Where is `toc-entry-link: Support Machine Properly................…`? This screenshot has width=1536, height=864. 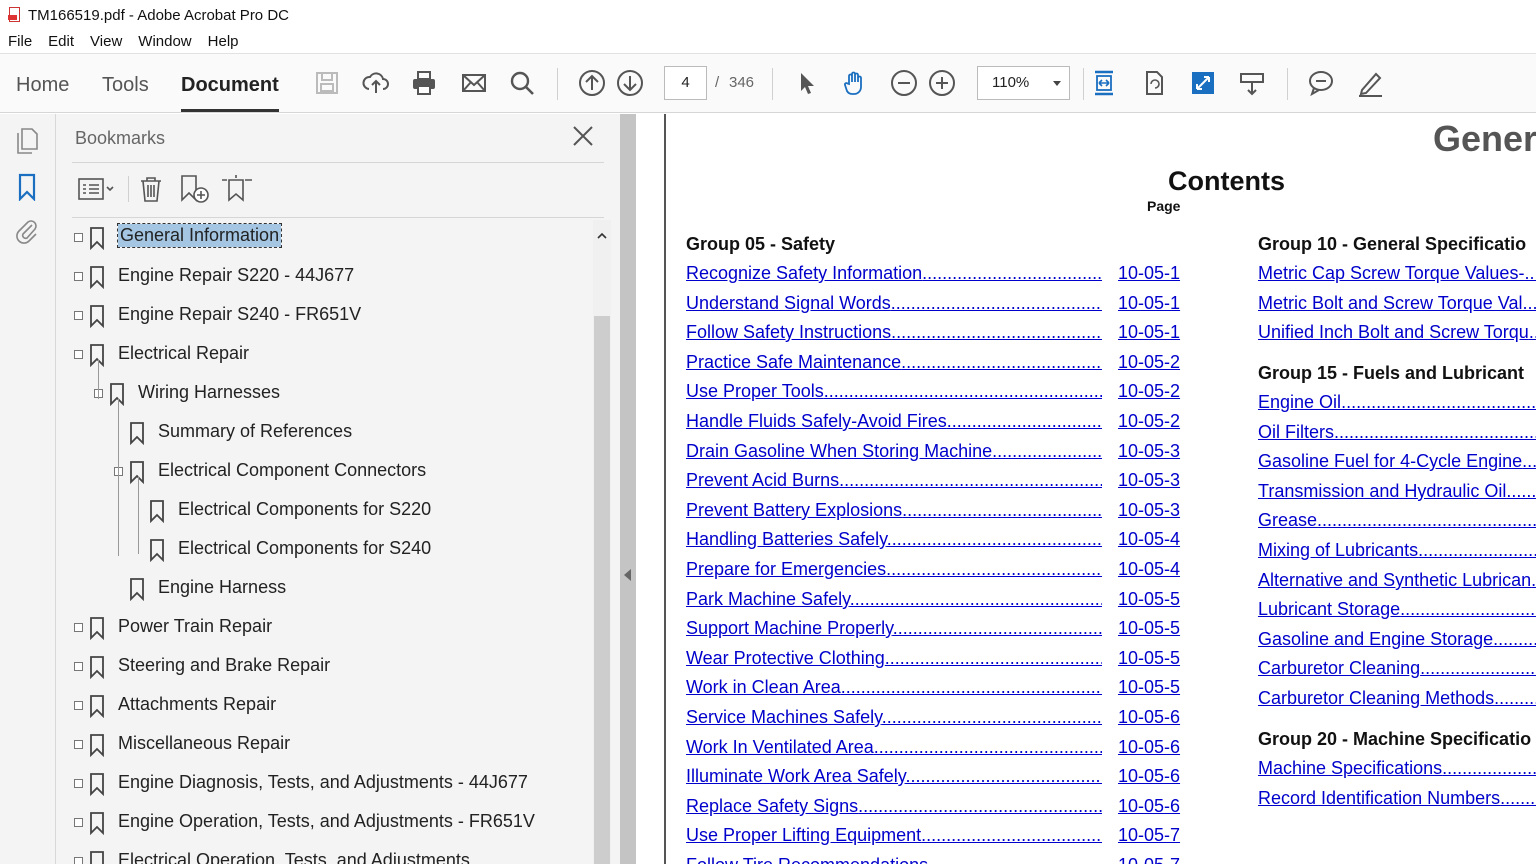
toc-entry-link: Support Machine Properly................… is located at coordinates (894, 628).